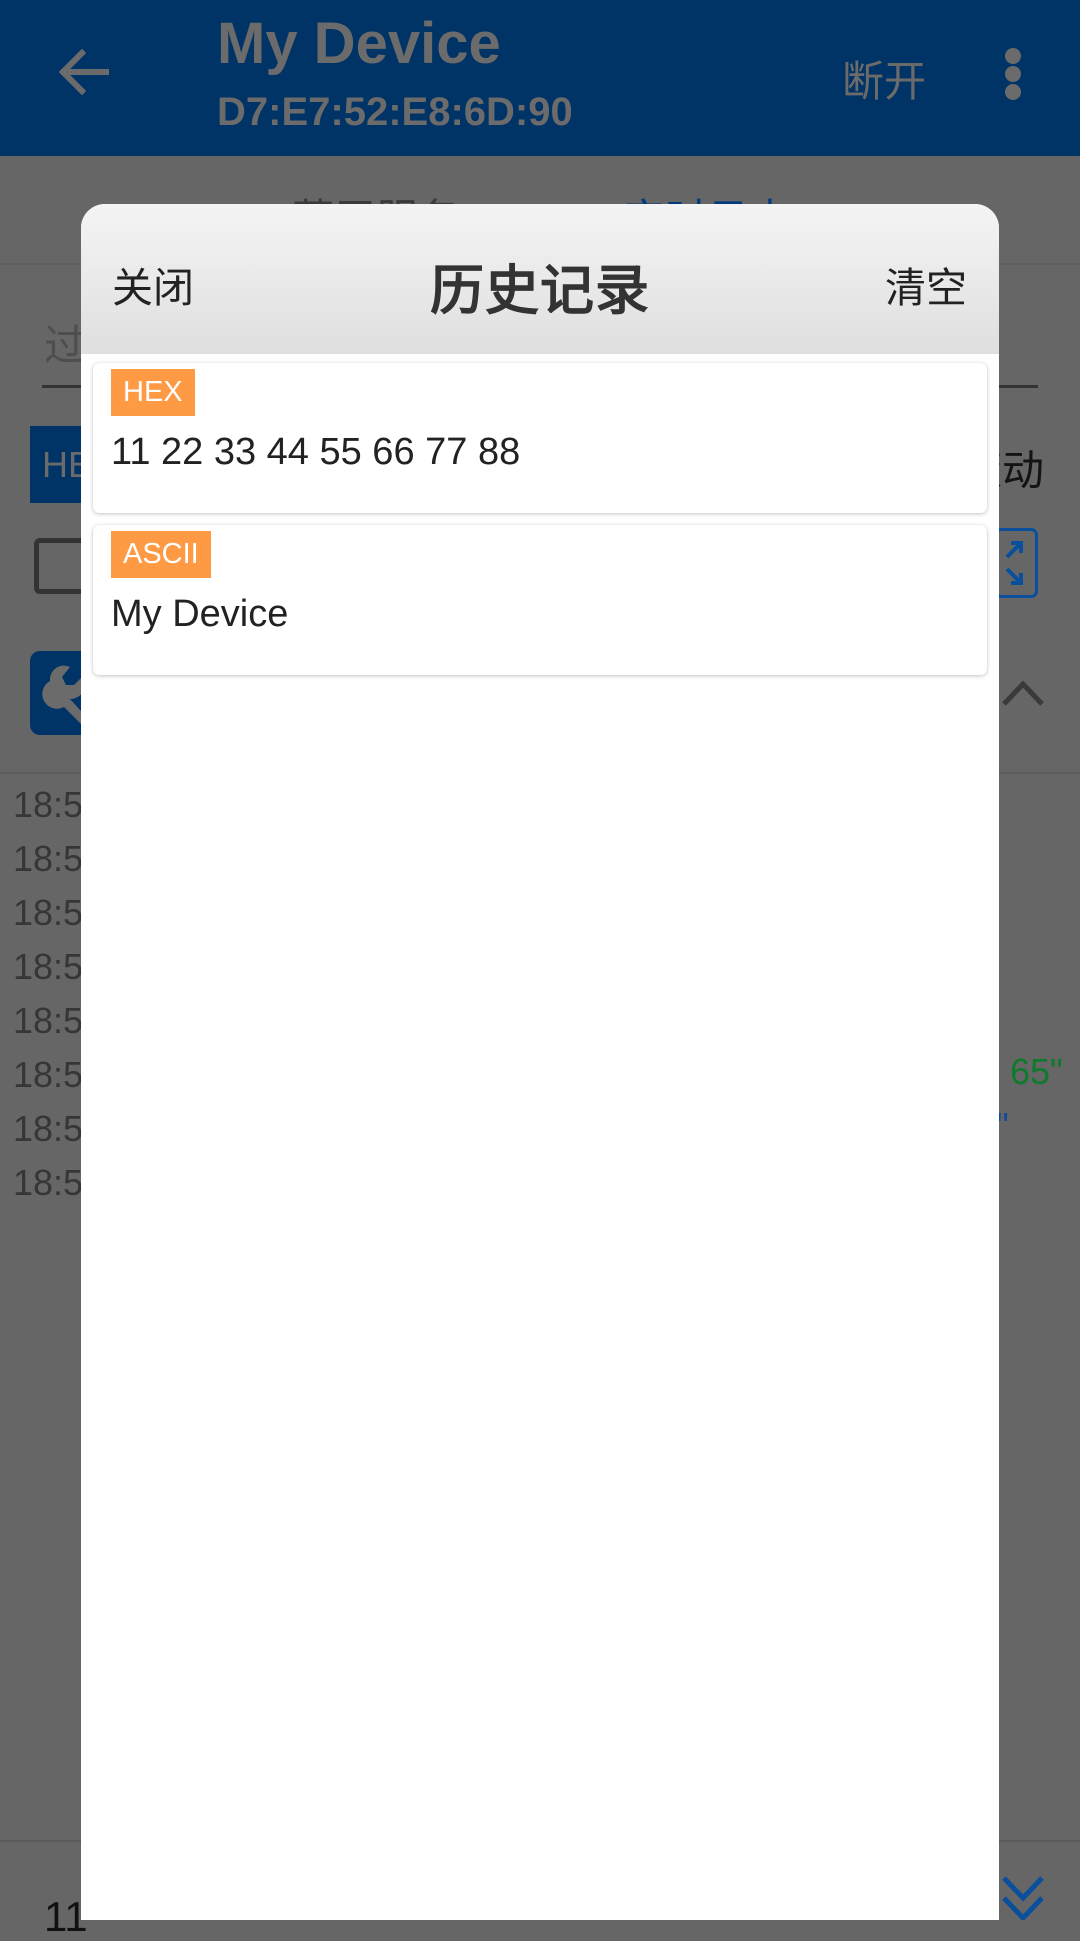 Image resolution: width=1080 pixels, height=1941 pixels. What do you see at coordinates (1013, 56) in the screenshot?
I see `more-vert-icon` at bounding box center [1013, 56].